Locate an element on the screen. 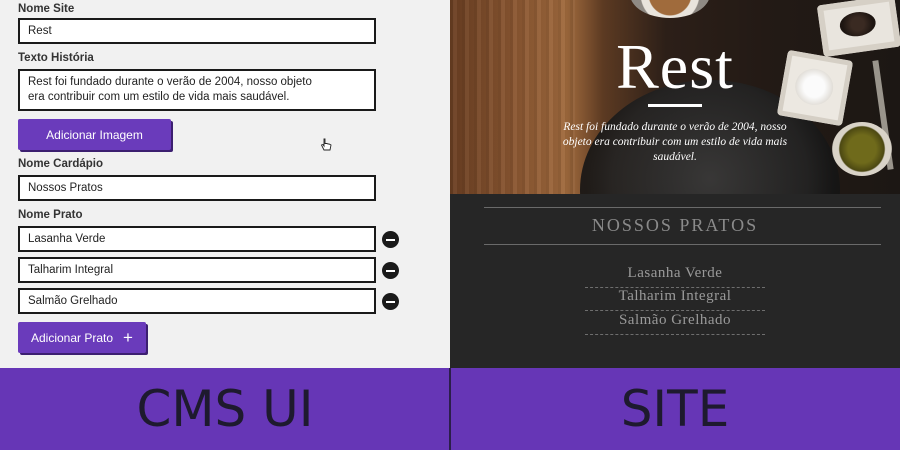 The width and height of the screenshot is (900, 450). oil-bowl is located at coordinates (862, 149).